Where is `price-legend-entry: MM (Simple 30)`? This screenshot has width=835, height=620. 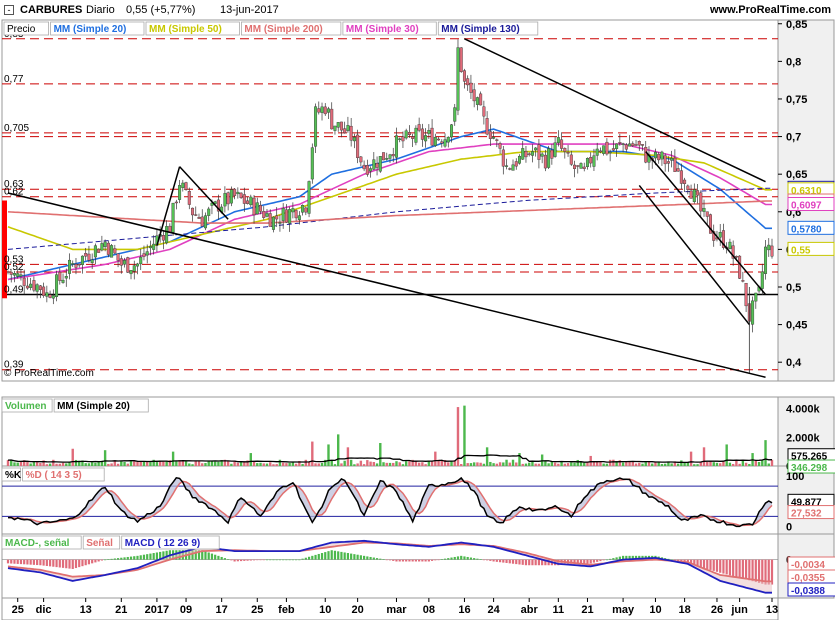
price-legend-entry: MM (Simple 30) is located at coordinates (382, 29).